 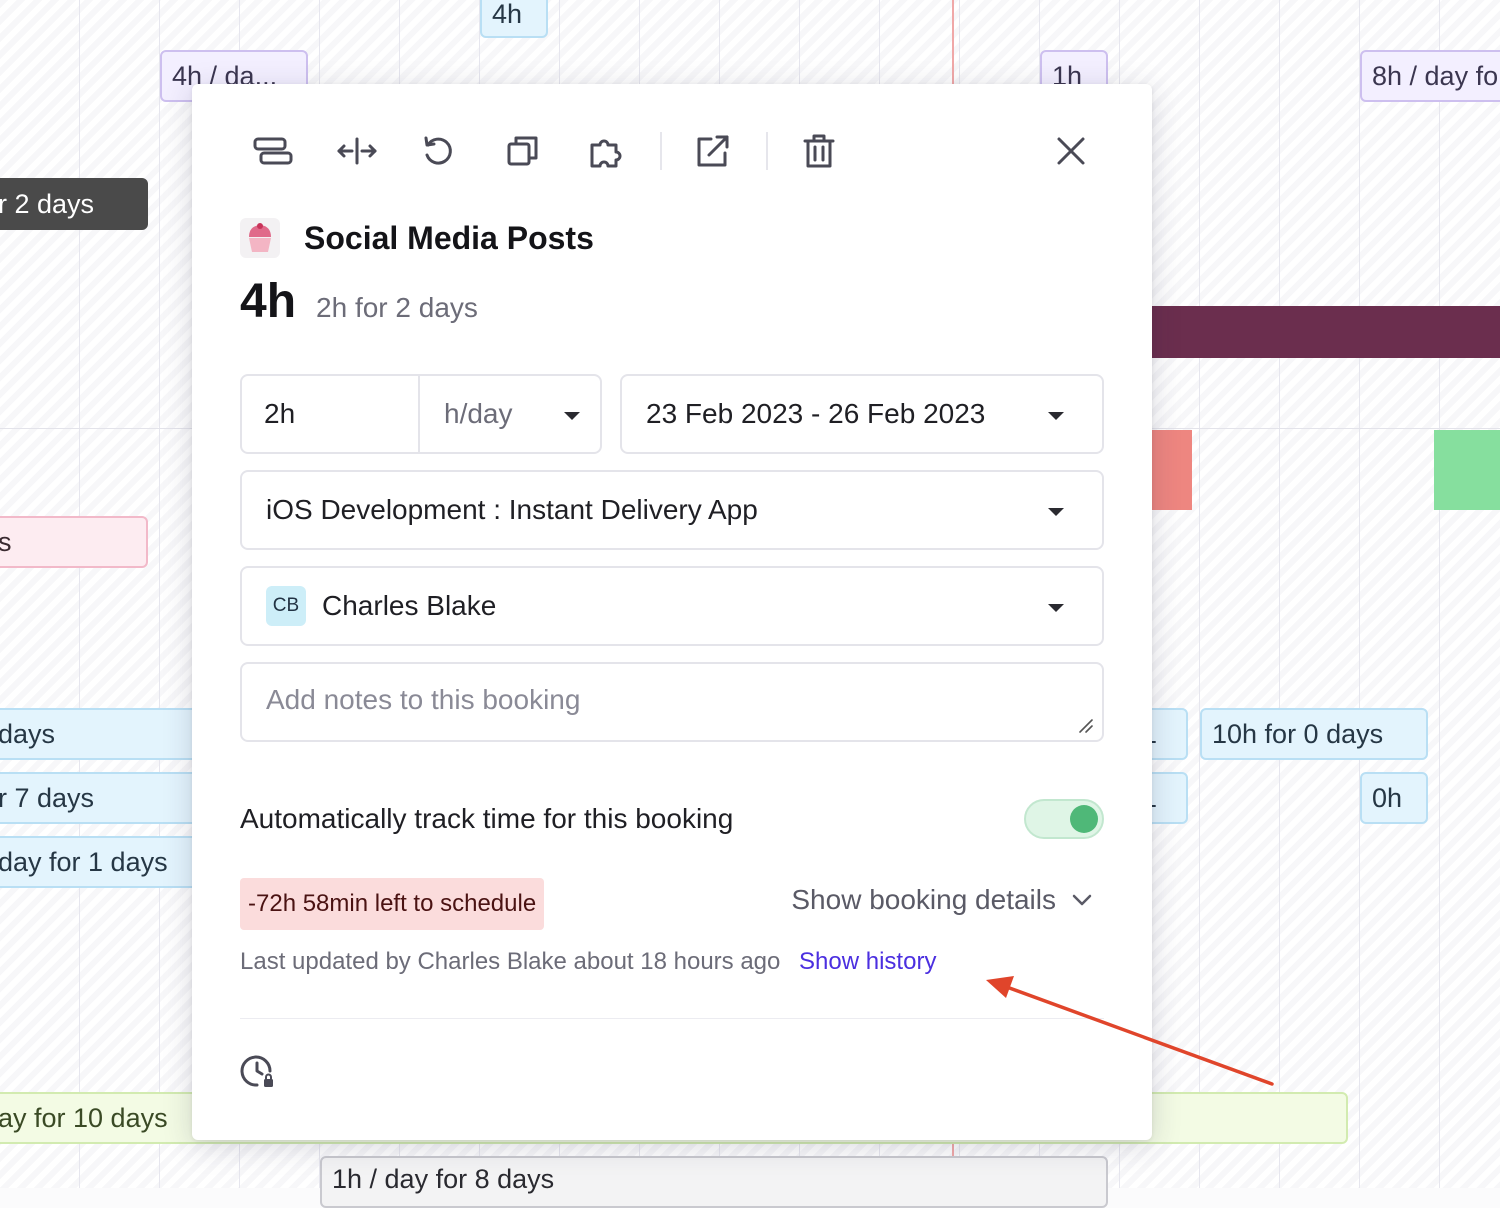 What do you see at coordinates (672, 702) in the screenshot?
I see `notes-textarea: Add notes to this booking` at bounding box center [672, 702].